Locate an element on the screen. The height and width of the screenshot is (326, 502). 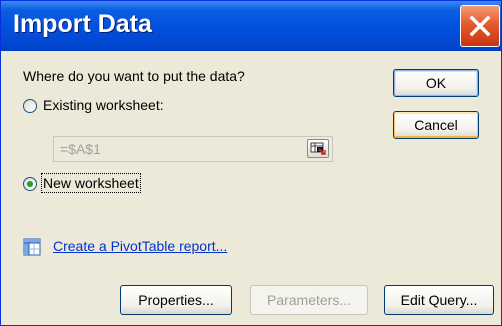
radio-selected-dot is located at coordinates (30, 184).